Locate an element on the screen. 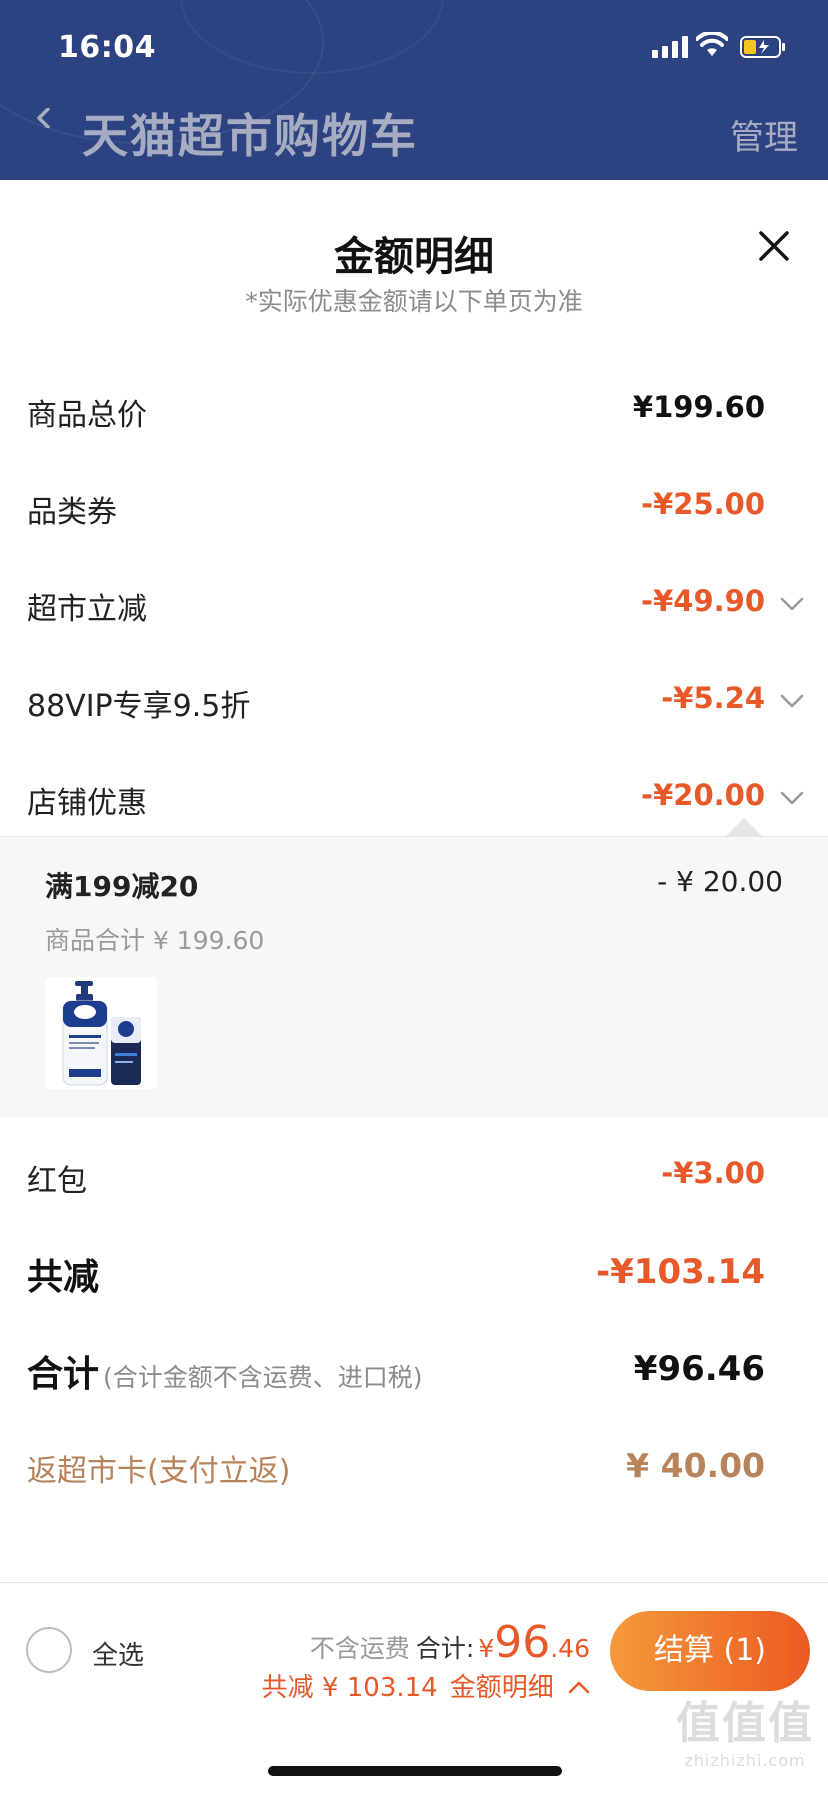 The width and height of the screenshot is (828, 1793). row-value: -¥49.90 is located at coordinates (703, 601).